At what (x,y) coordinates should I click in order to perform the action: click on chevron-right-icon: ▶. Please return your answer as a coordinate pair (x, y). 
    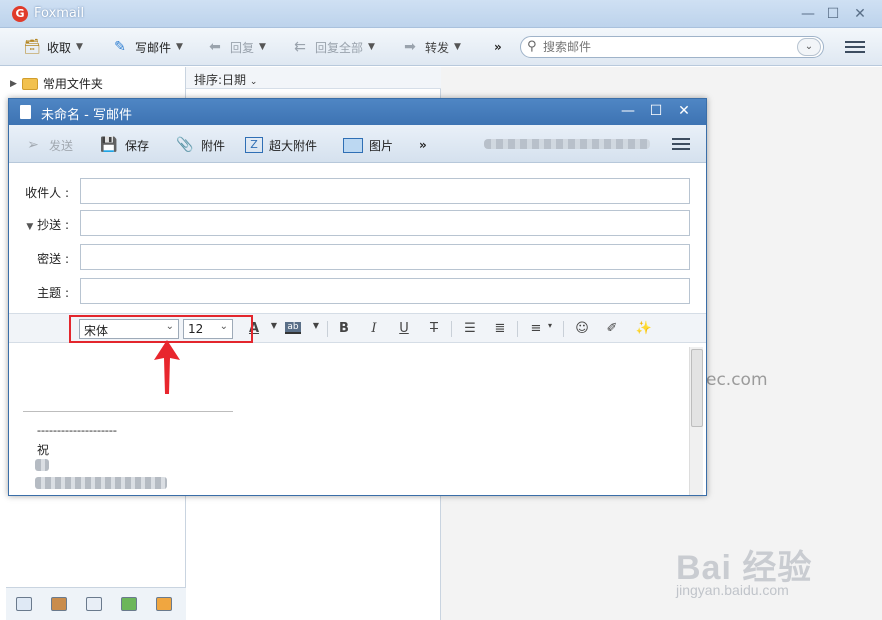
    Looking at the image, I should click on (13, 84).